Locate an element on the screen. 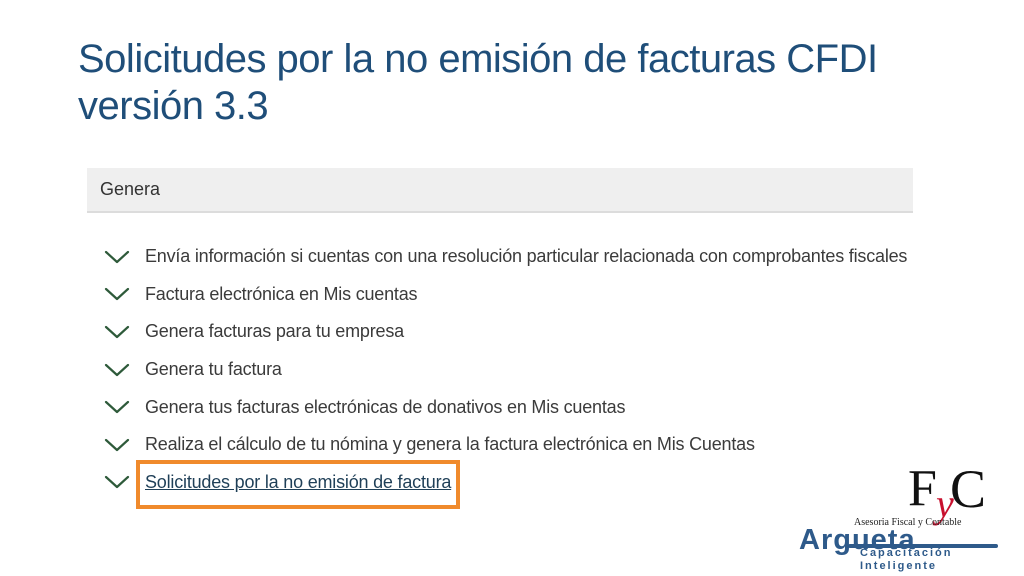 This screenshot has width=1024, height=576. menu-item-label: Genera facturas para tu empresa is located at coordinates (274, 331).